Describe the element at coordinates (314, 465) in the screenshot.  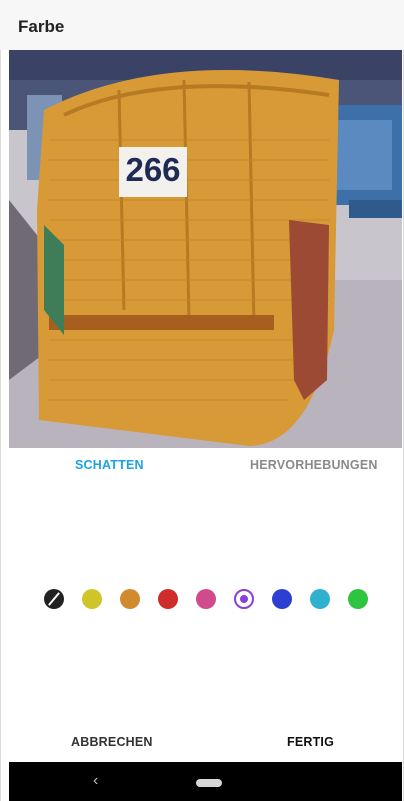
I see `tab-hervorhebungen: HERVORHEBUNGEN` at that location.